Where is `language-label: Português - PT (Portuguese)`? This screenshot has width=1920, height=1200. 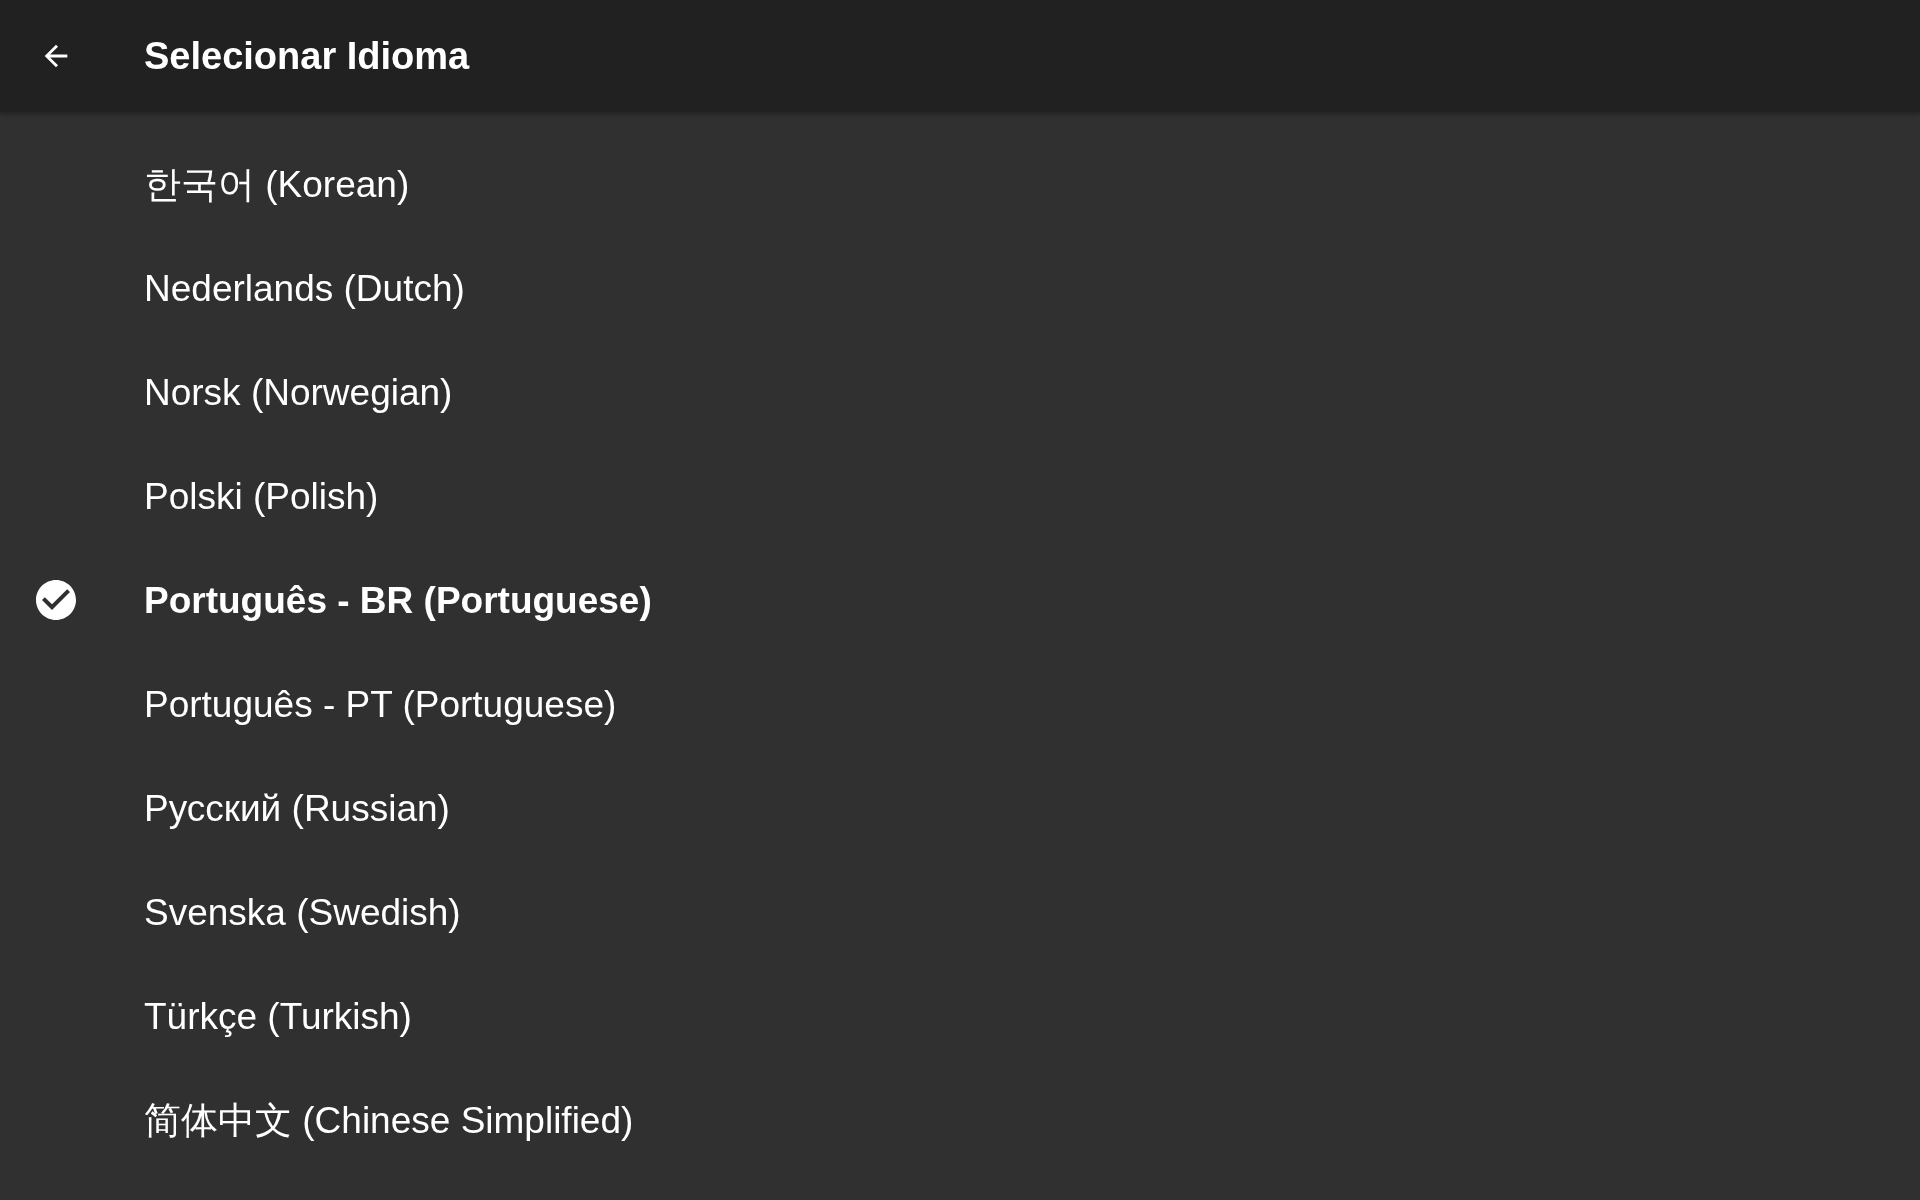
language-label: Português - PT (Portuguese) is located at coordinates (380, 704).